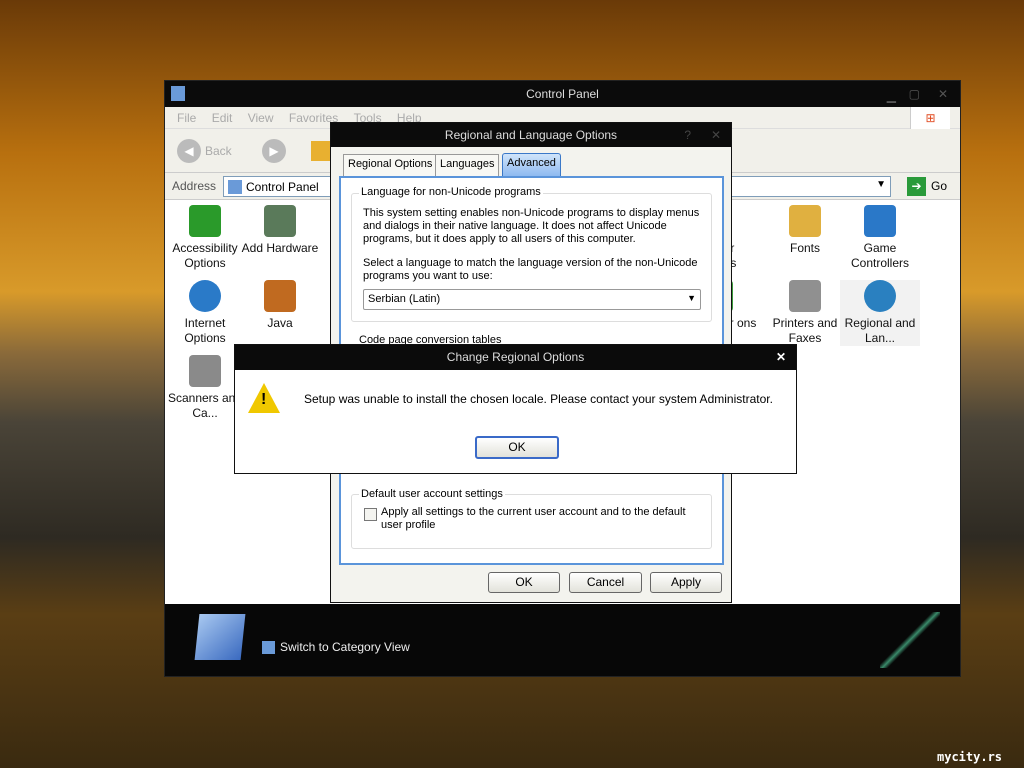 This screenshot has width=1024, height=768. I want to click on address-label: Address, so click(194, 186).